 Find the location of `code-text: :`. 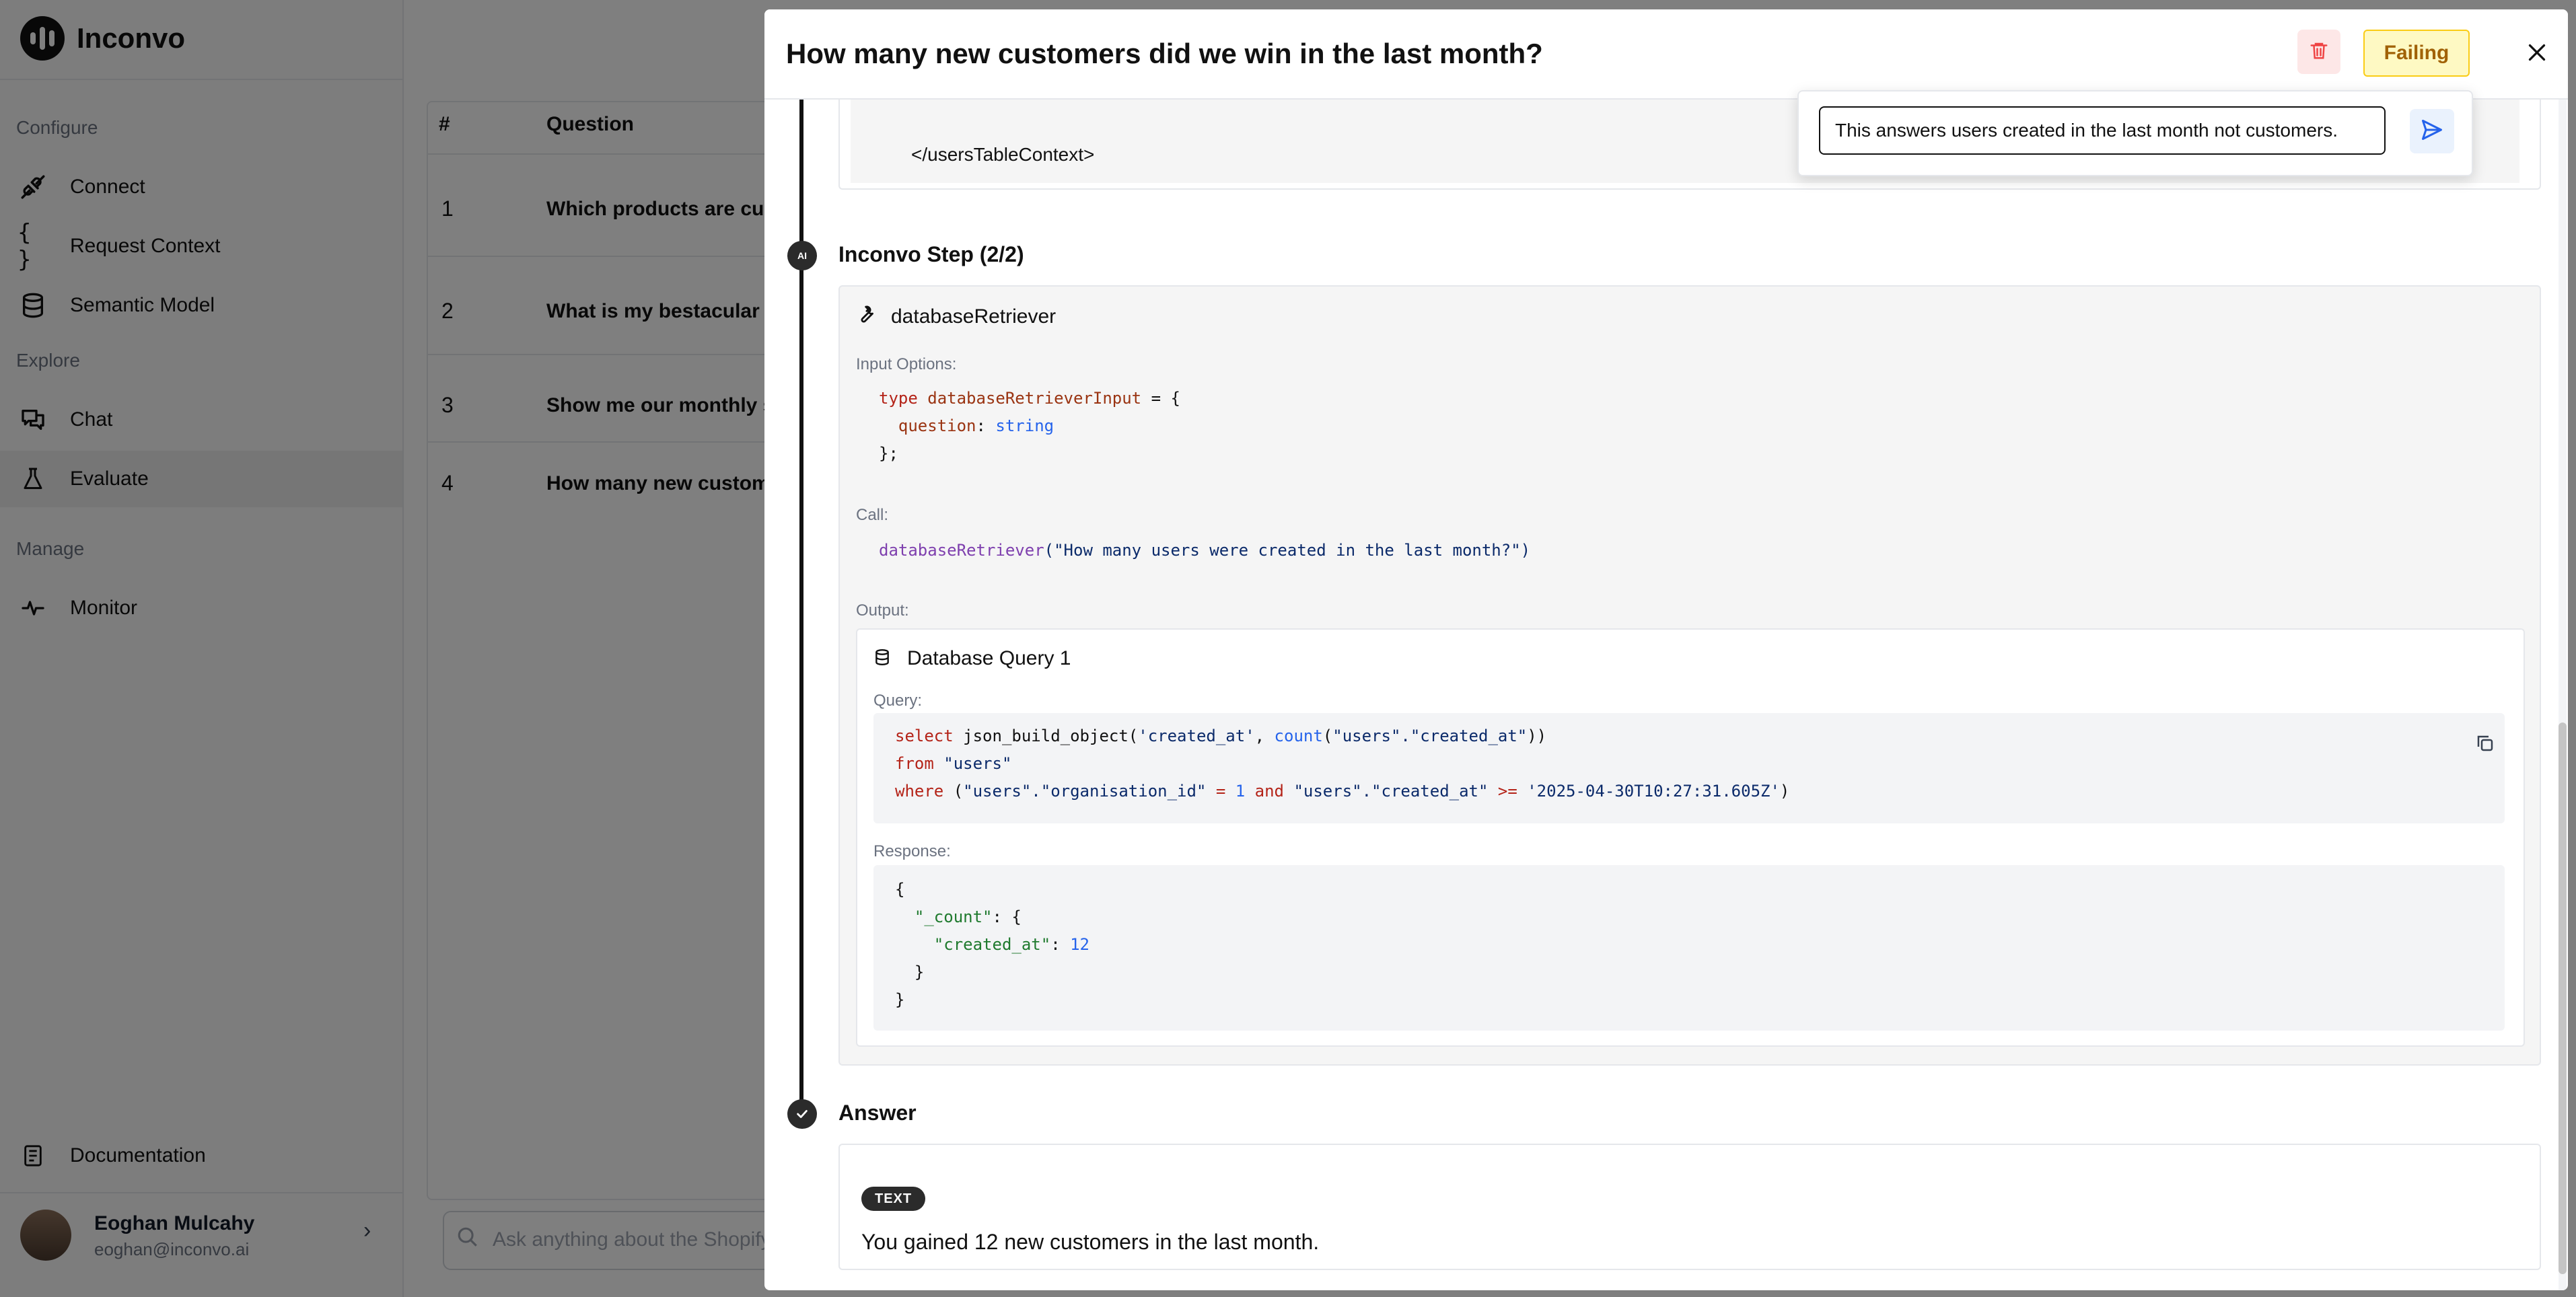

code-text: : is located at coordinates (1060, 945).